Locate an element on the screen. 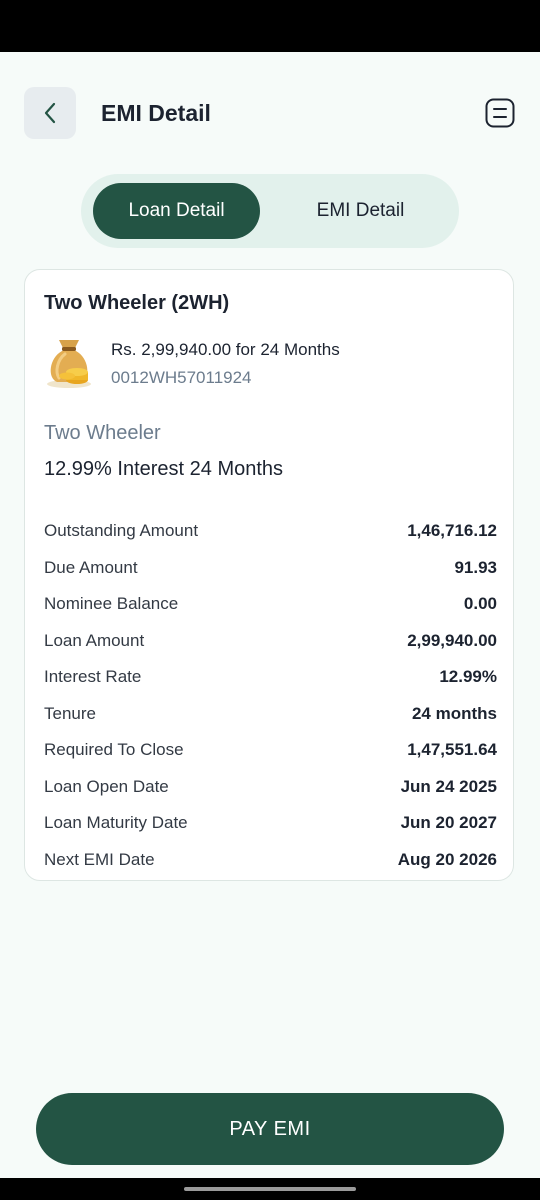 The image size is (540, 1200). detail-label: Tenure is located at coordinates (70, 713).